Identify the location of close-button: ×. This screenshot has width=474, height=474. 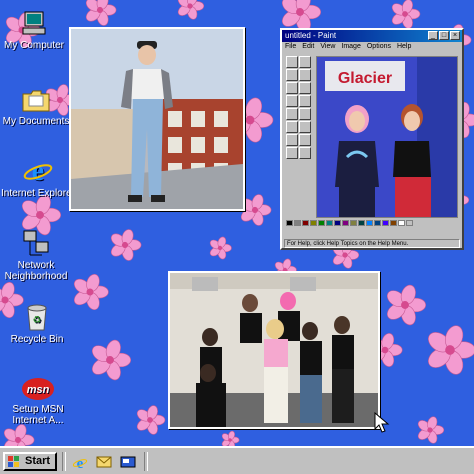
(455, 35).